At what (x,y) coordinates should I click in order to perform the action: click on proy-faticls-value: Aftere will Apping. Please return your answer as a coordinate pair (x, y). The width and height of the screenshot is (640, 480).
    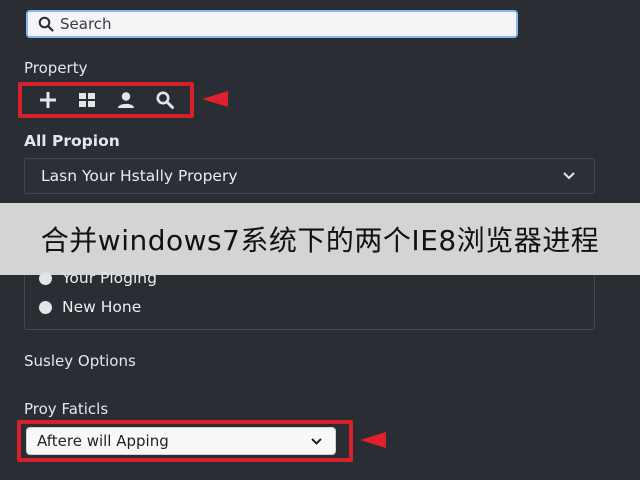
    Looking at the image, I should click on (103, 441).